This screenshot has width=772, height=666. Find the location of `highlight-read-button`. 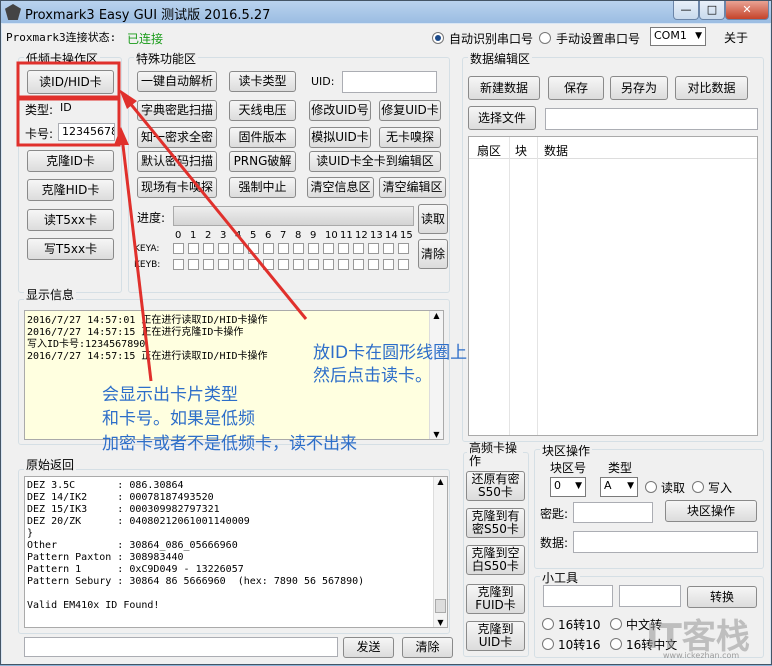

highlight-read-button is located at coordinates (68, 80).